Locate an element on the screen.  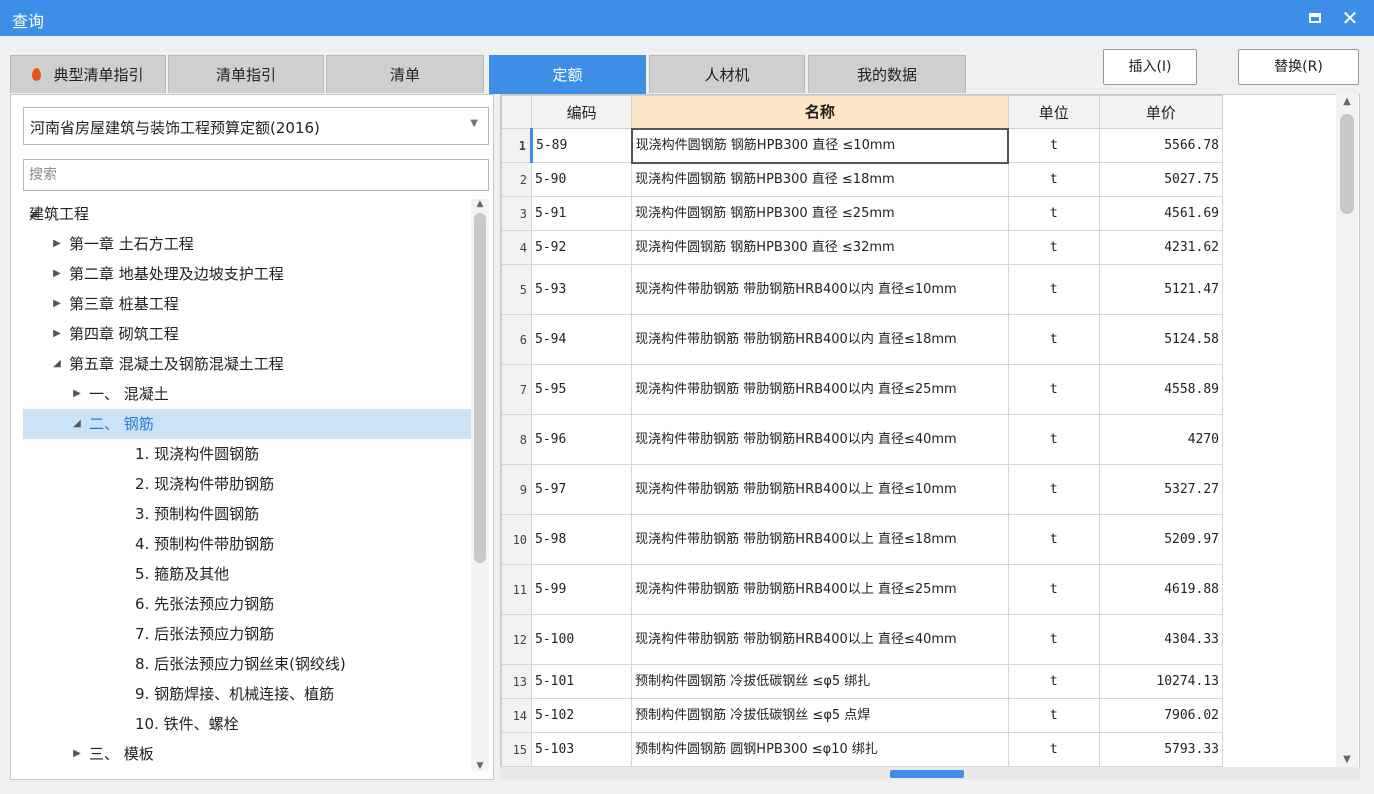
cell-code: 5-91 is located at coordinates (582, 213).